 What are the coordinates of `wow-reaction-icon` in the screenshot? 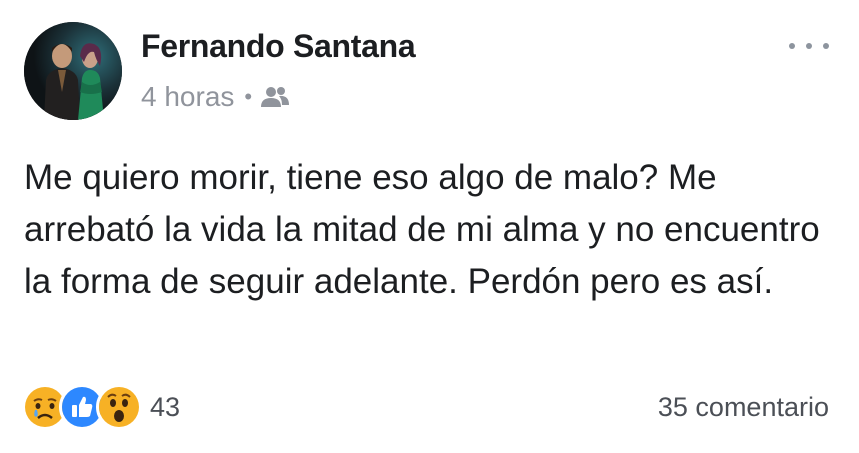 It's located at (119, 407).